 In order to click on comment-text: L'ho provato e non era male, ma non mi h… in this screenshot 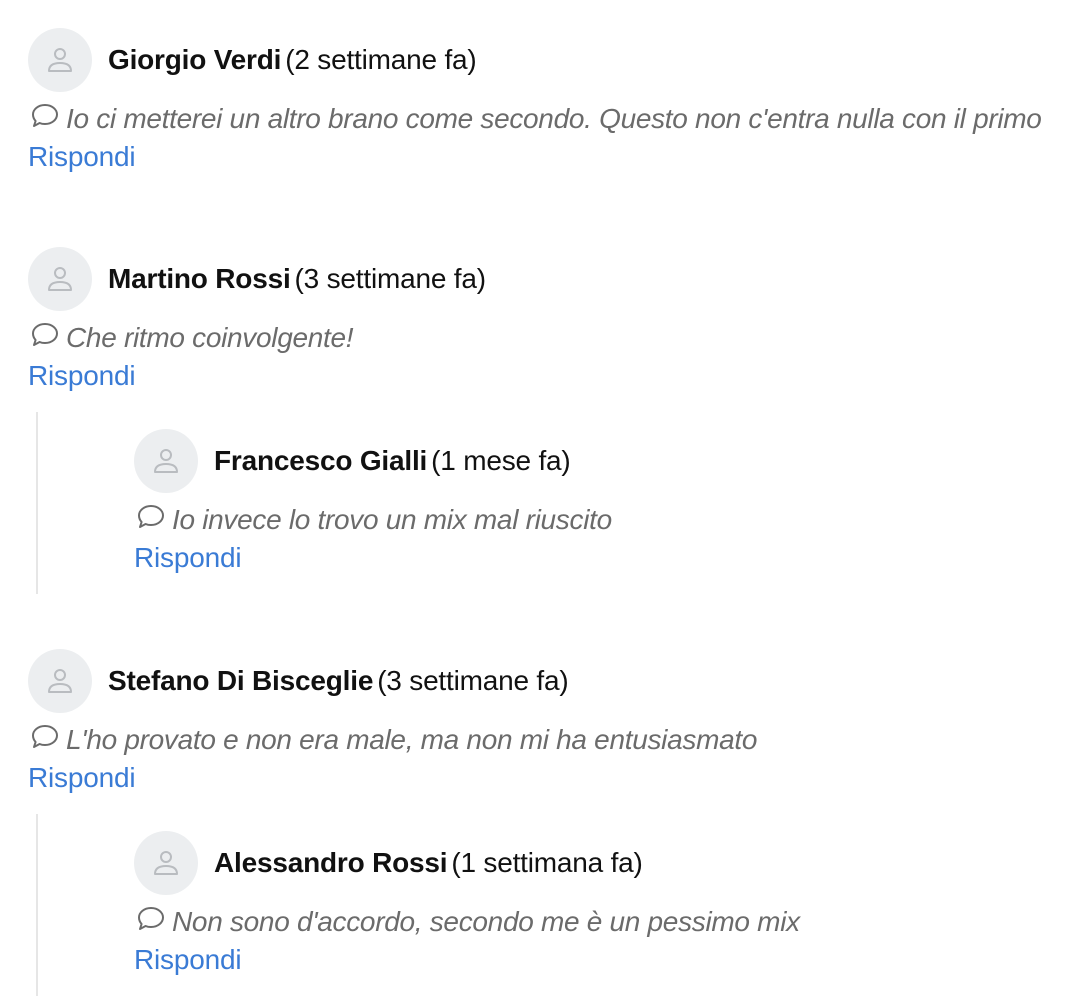, I will do `click(412, 739)`.